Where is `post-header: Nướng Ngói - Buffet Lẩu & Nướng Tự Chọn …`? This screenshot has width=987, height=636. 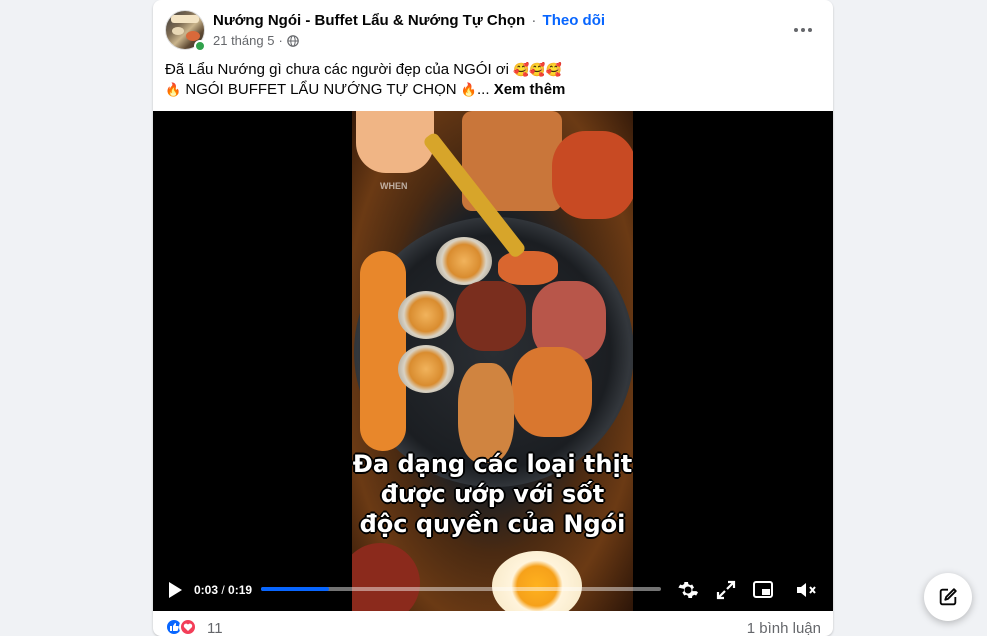
post-header: Nướng Ngói - Buffet Lẩu & Nướng Tự Chọn … is located at coordinates (493, 28).